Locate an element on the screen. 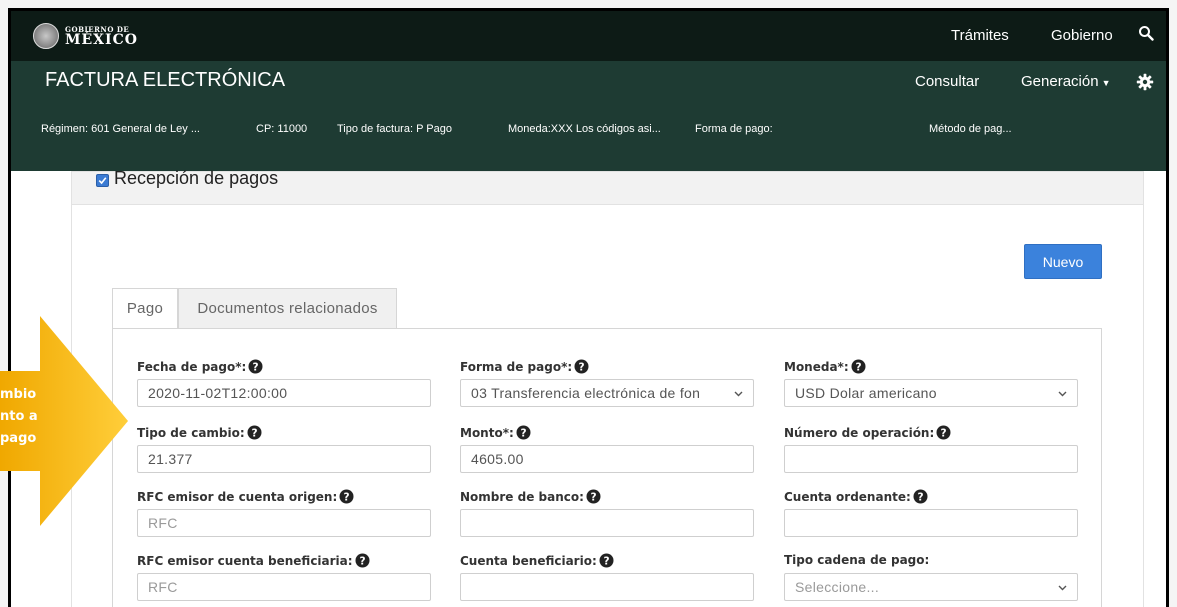 Image resolution: width=1177 pixels, height=607 pixels. nombre-banco-input is located at coordinates (607, 523).